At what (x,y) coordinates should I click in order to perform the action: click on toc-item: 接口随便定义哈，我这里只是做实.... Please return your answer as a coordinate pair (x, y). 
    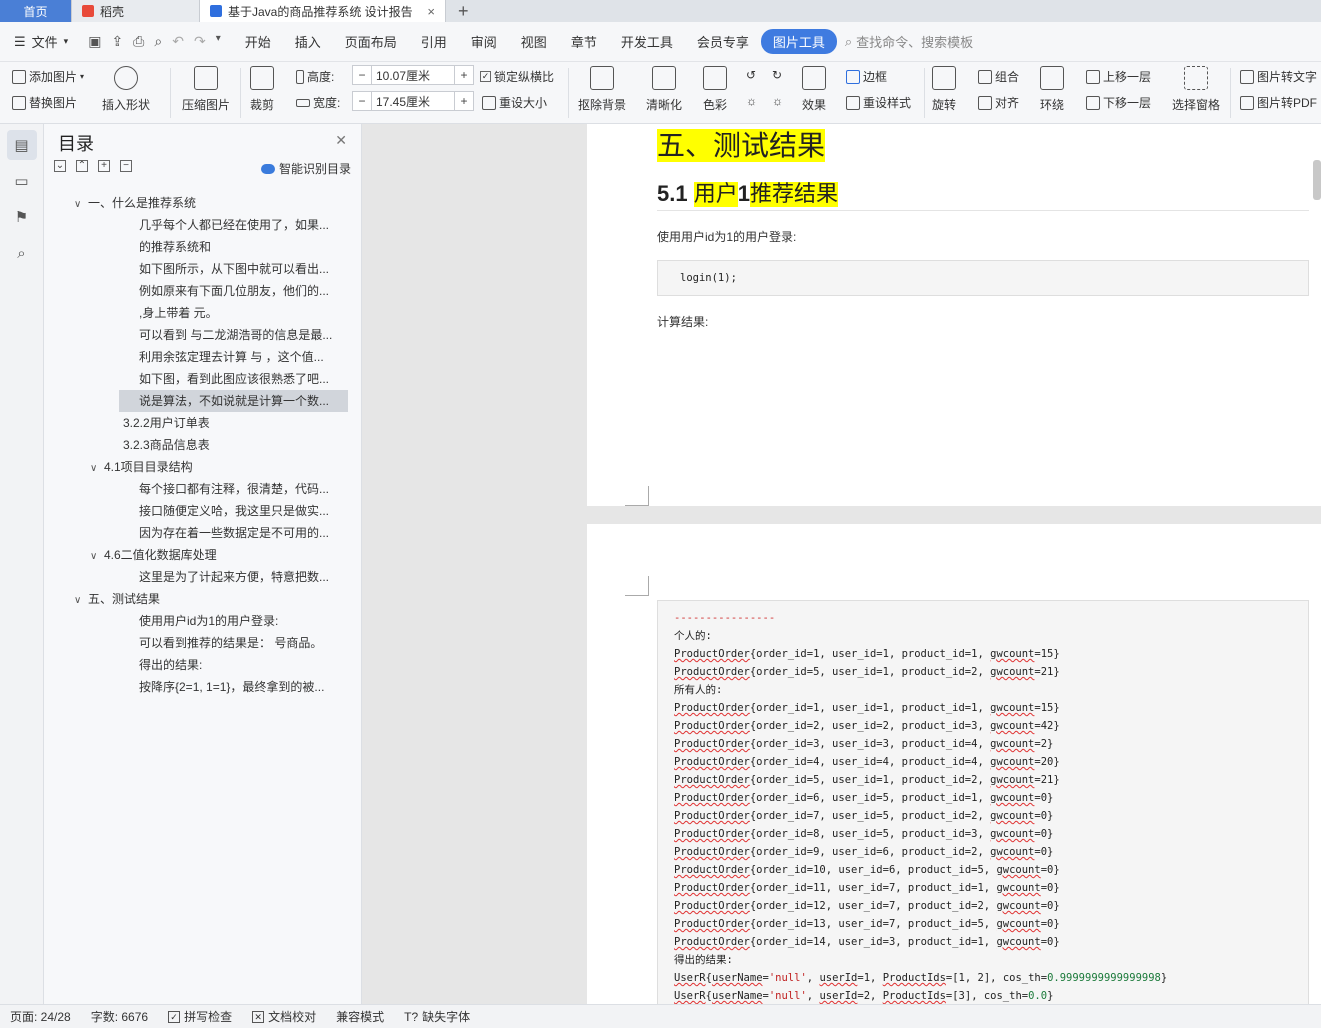
    Looking at the image, I should click on (193, 511).